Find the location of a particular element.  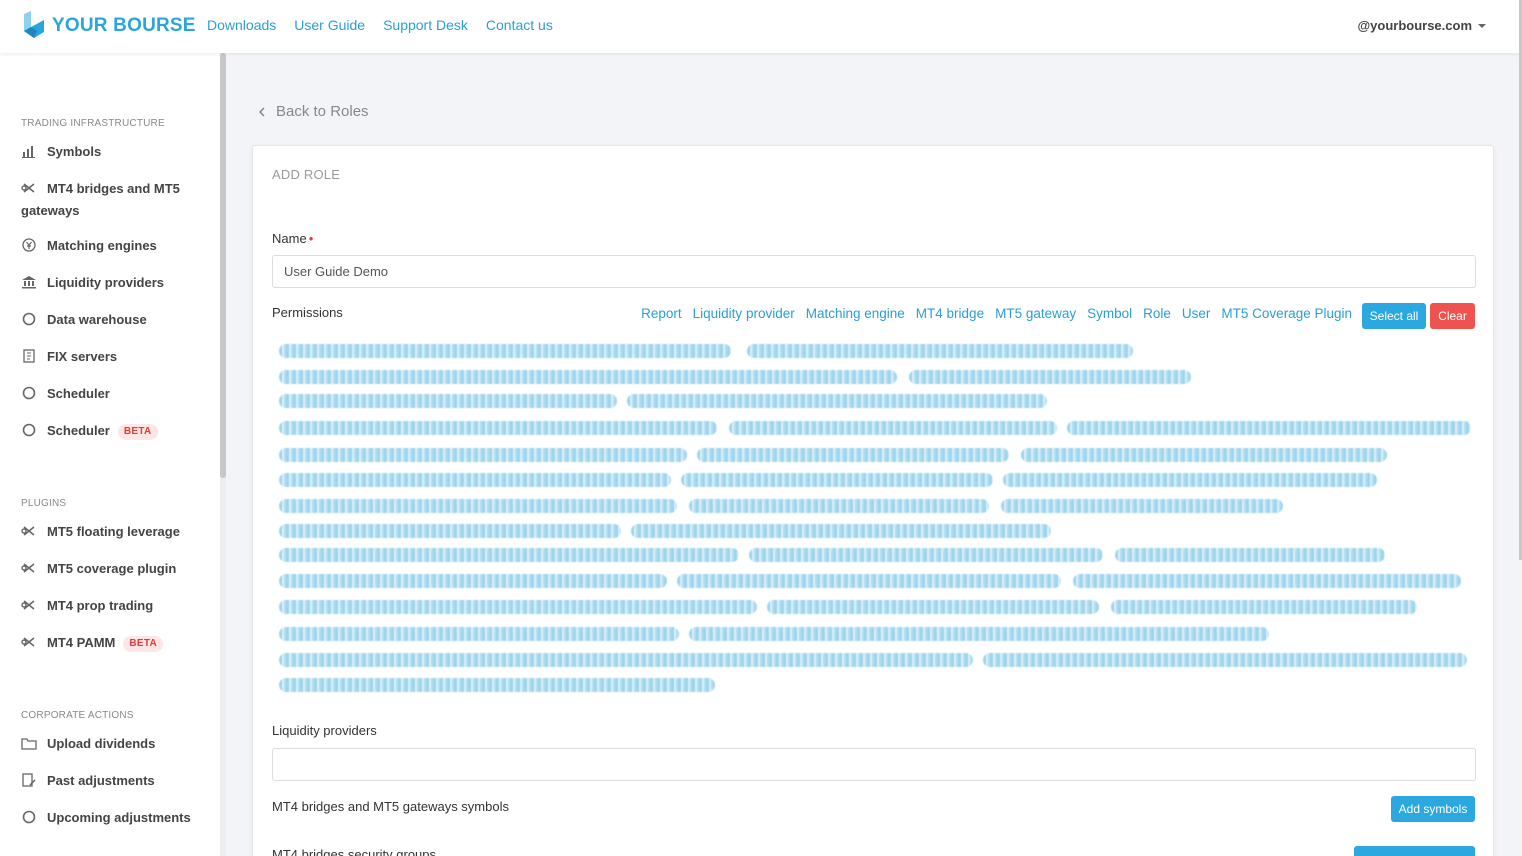

brand-name: YOUR BOURSE is located at coordinates (124, 25).